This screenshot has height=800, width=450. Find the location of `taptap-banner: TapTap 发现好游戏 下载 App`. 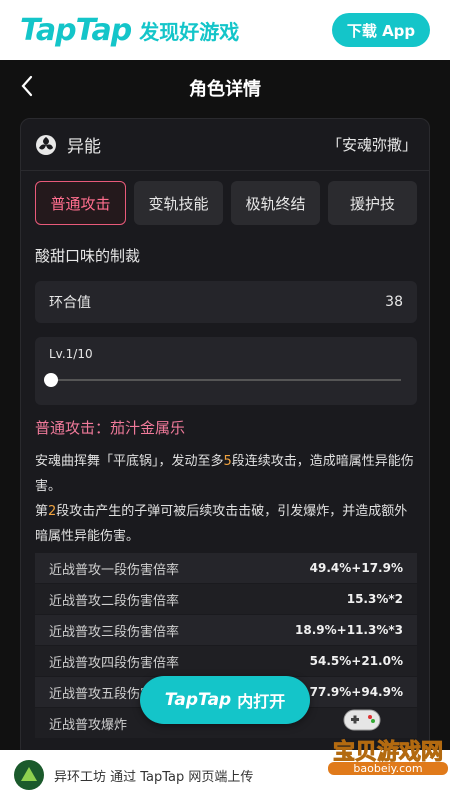

taptap-banner: TapTap 发现好游戏 下载 App is located at coordinates (225, 30).